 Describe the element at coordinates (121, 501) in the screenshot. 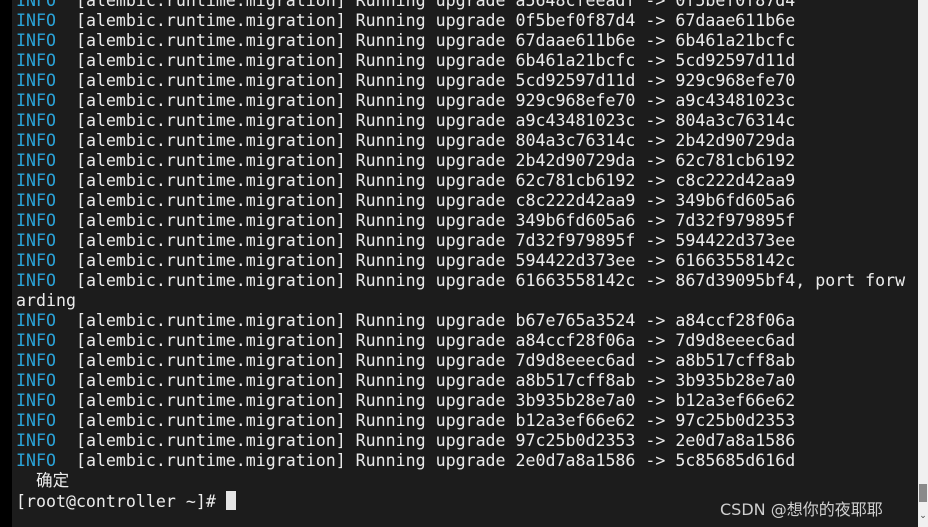

I see `shell-prompt: [root@controller ~]#` at that location.